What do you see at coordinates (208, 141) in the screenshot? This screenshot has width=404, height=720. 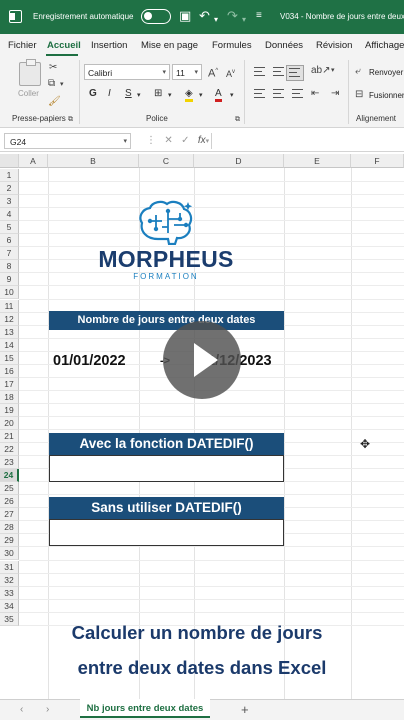 I see `chevron-down-icon: ▾` at bounding box center [208, 141].